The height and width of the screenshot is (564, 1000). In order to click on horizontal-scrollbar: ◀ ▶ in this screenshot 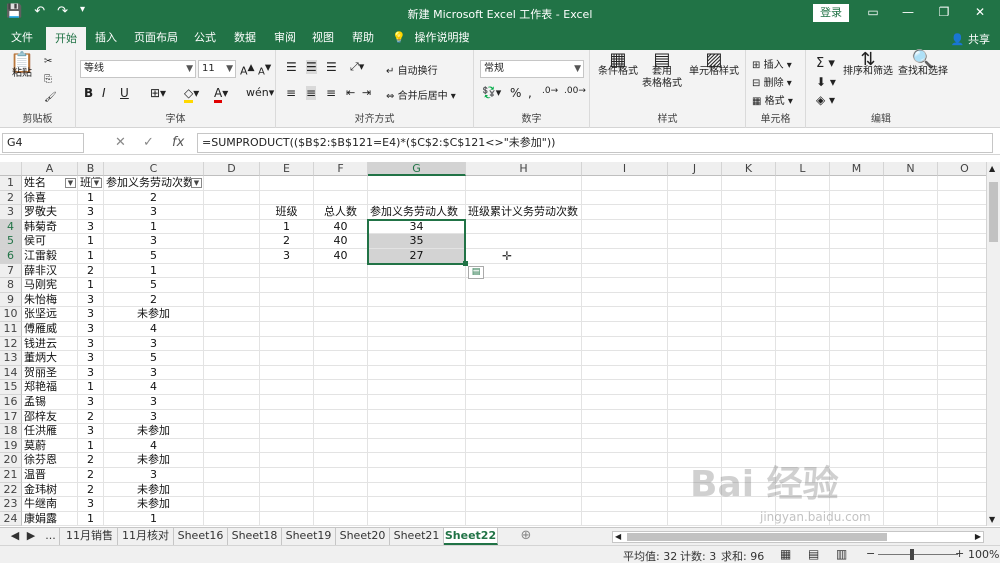, I will do `click(798, 537)`.